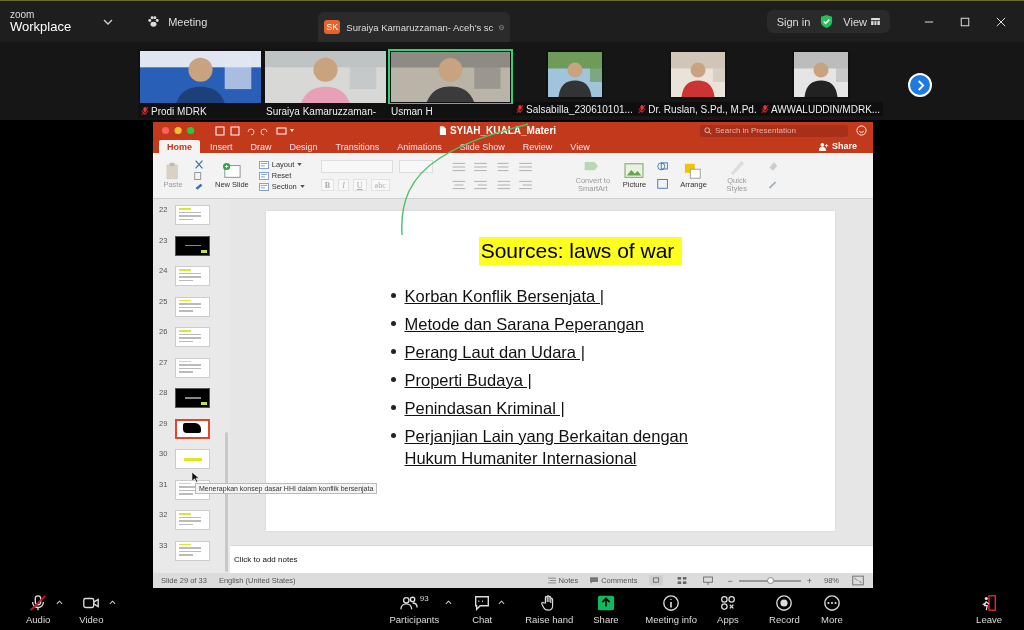  I want to click on toolbar-button: Raise hand, so click(549, 609).